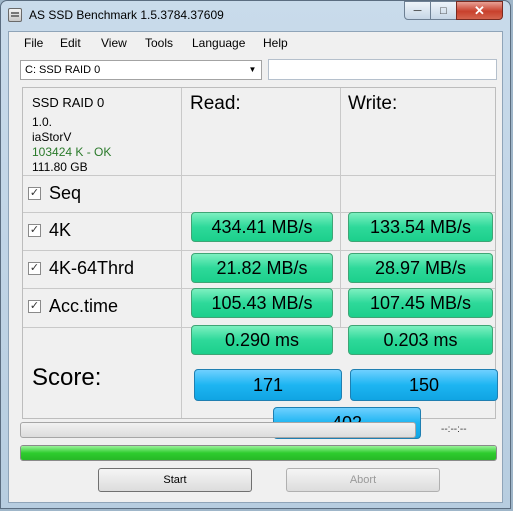  I want to click on chevron-down-icon: ▼, so click(252, 70).